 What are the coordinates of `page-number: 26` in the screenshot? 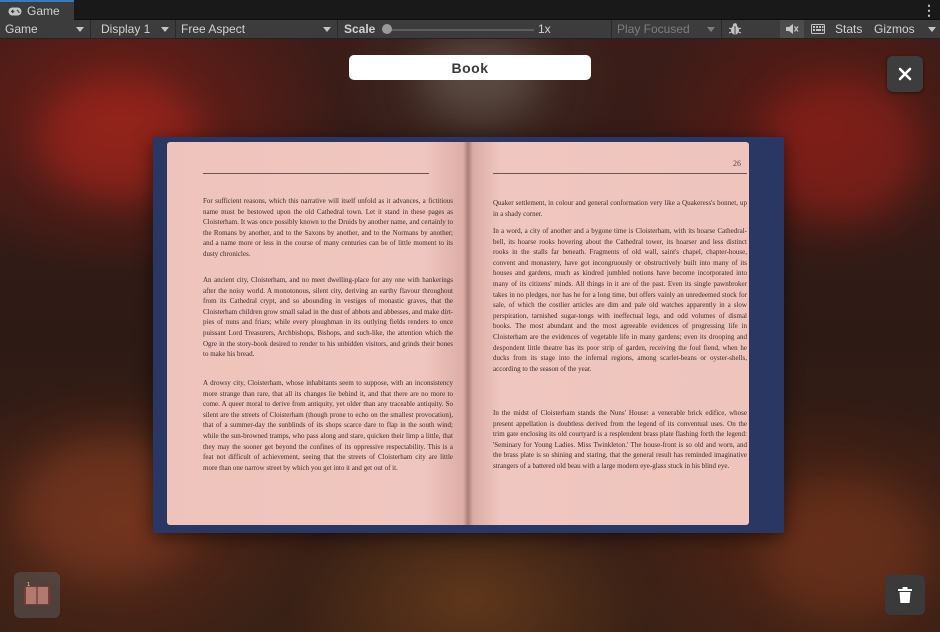 It's located at (737, 163).